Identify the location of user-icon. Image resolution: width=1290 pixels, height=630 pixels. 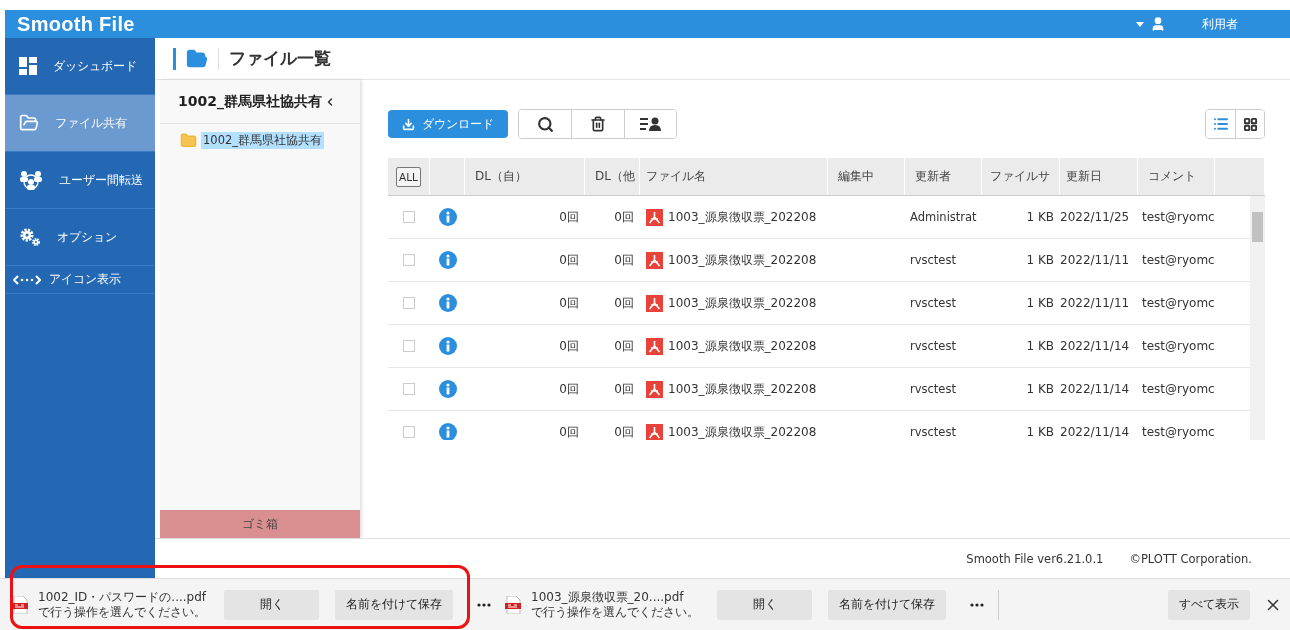
(1158, 24).